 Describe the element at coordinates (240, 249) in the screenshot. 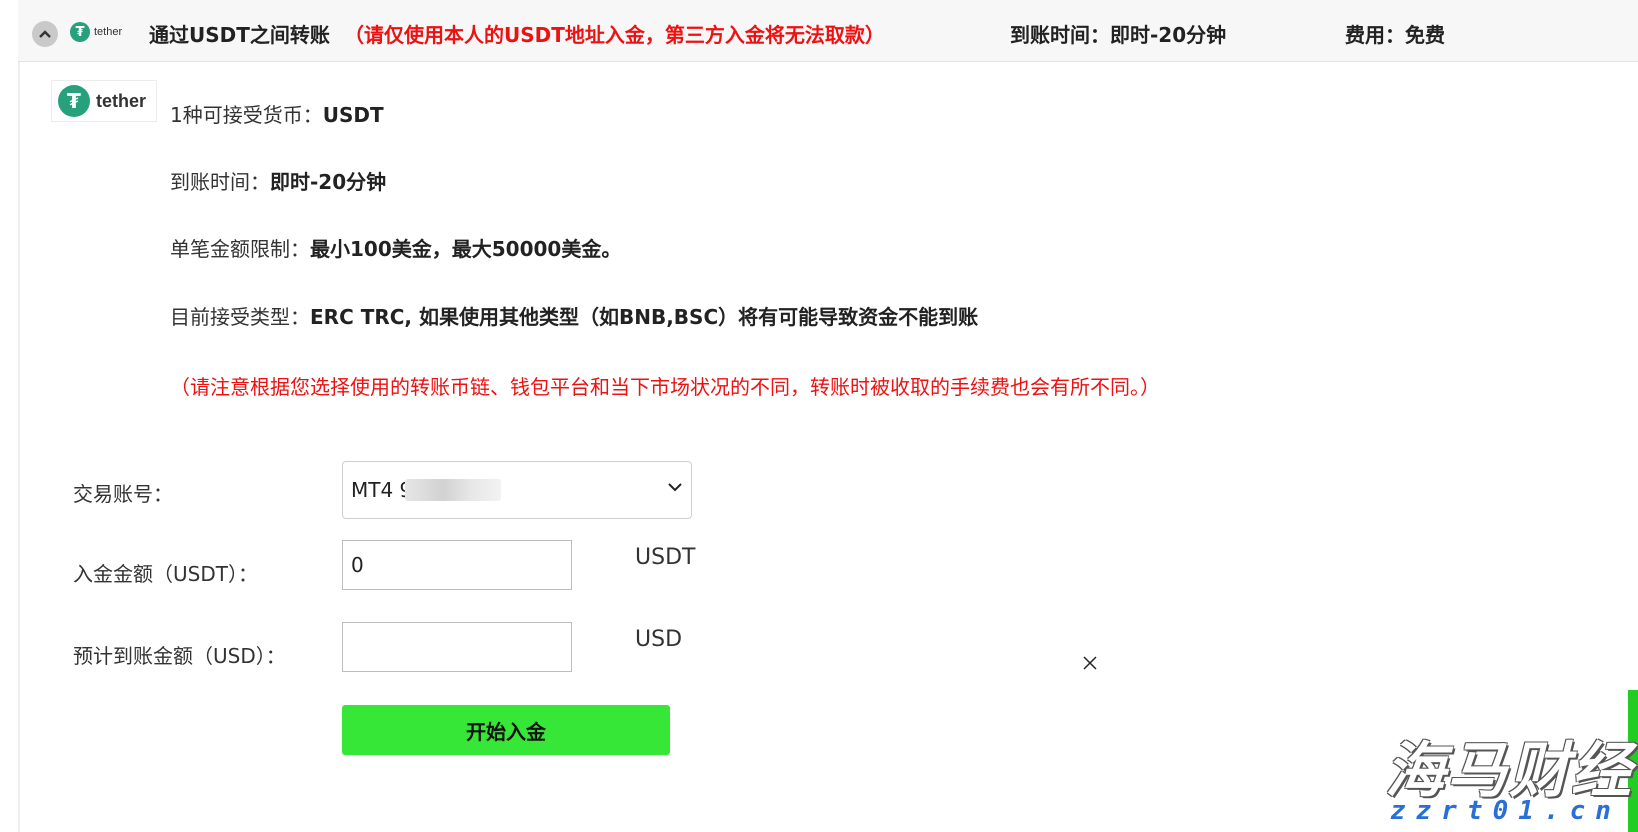

I see `amount-limit-label: 单笔金额限制：` at that location.